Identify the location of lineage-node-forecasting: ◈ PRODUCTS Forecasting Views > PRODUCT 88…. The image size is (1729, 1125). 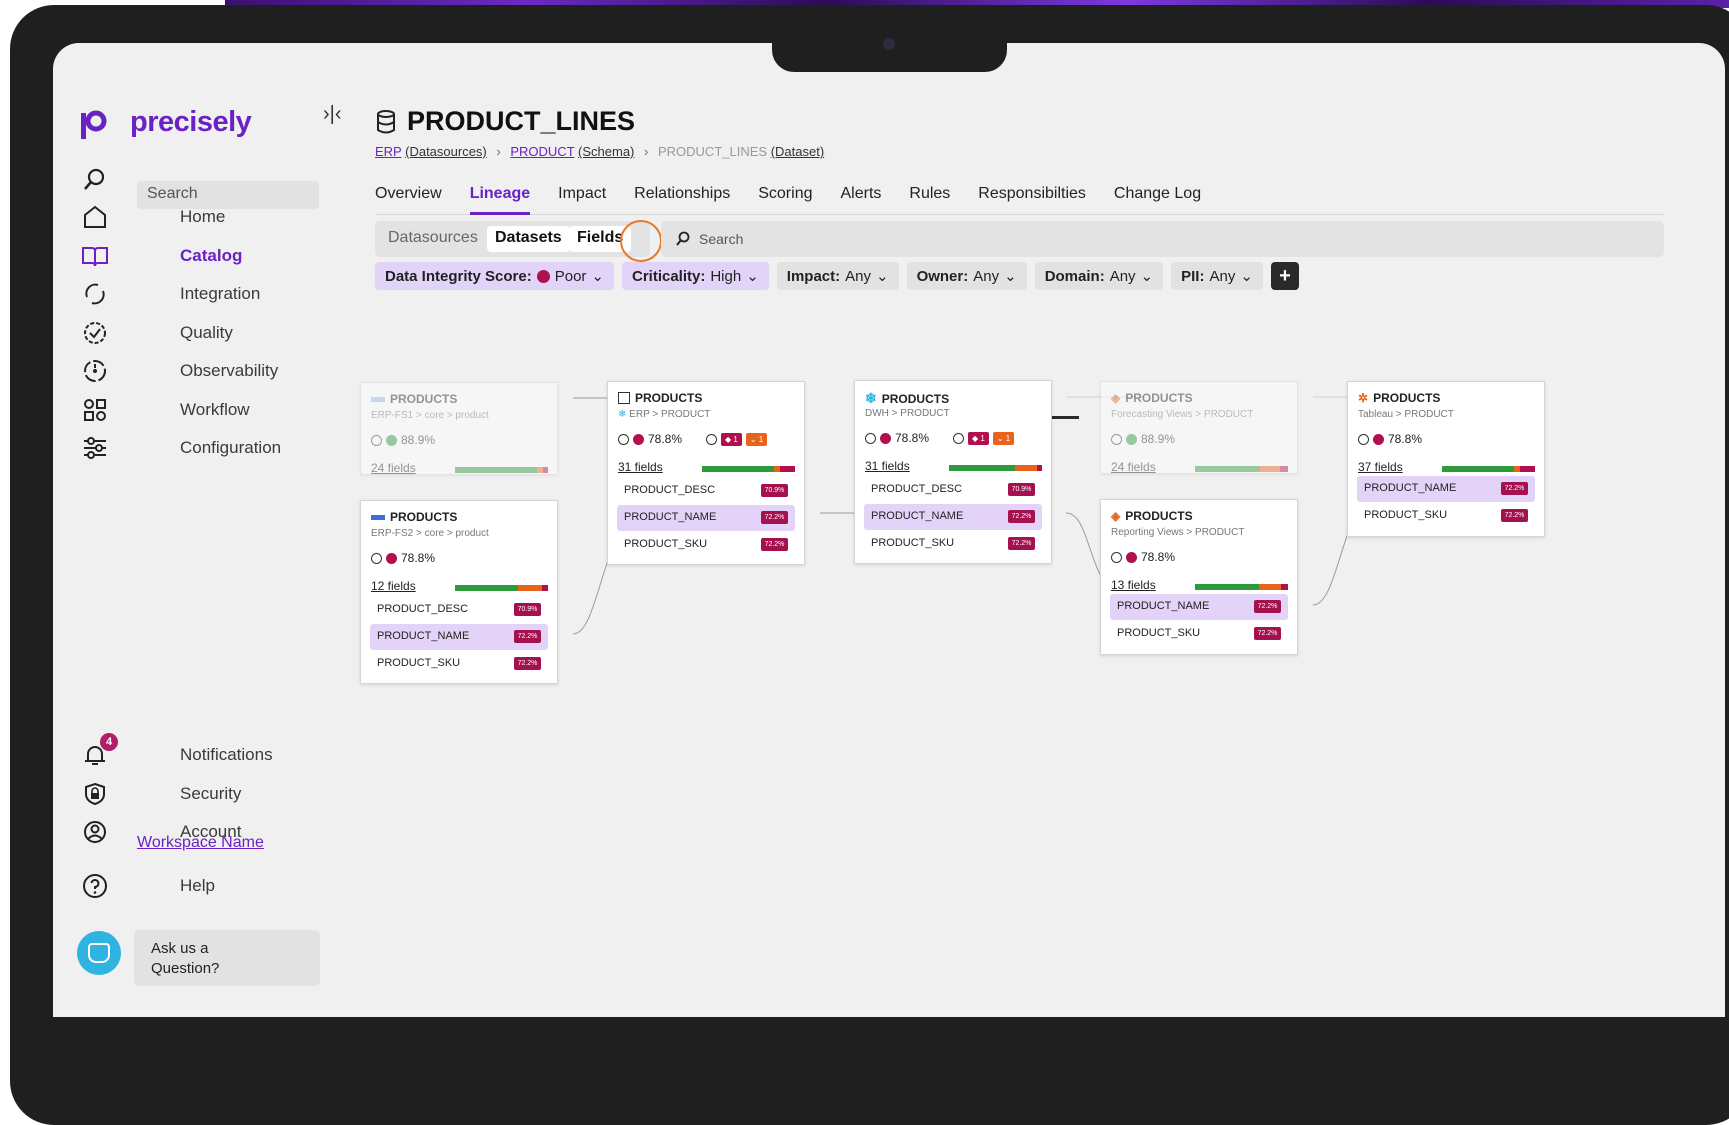
(1199, 427).